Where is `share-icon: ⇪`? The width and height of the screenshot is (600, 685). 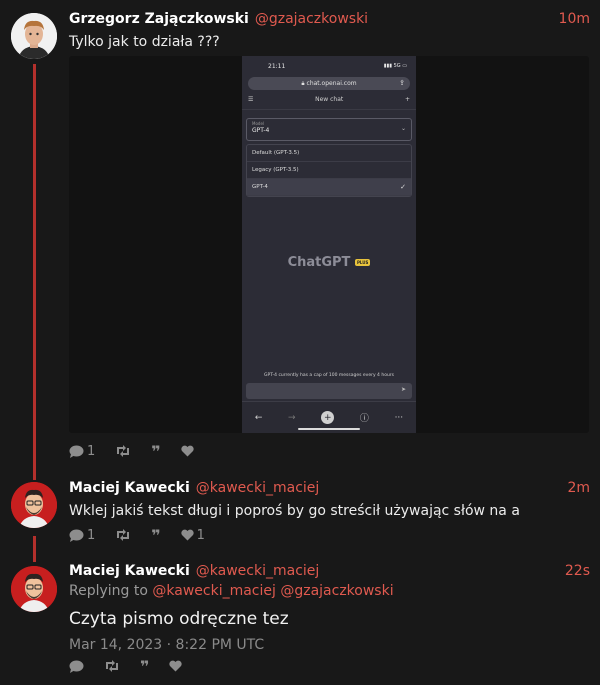 share-icon: ⇪ is located at coordinates (402, 83).